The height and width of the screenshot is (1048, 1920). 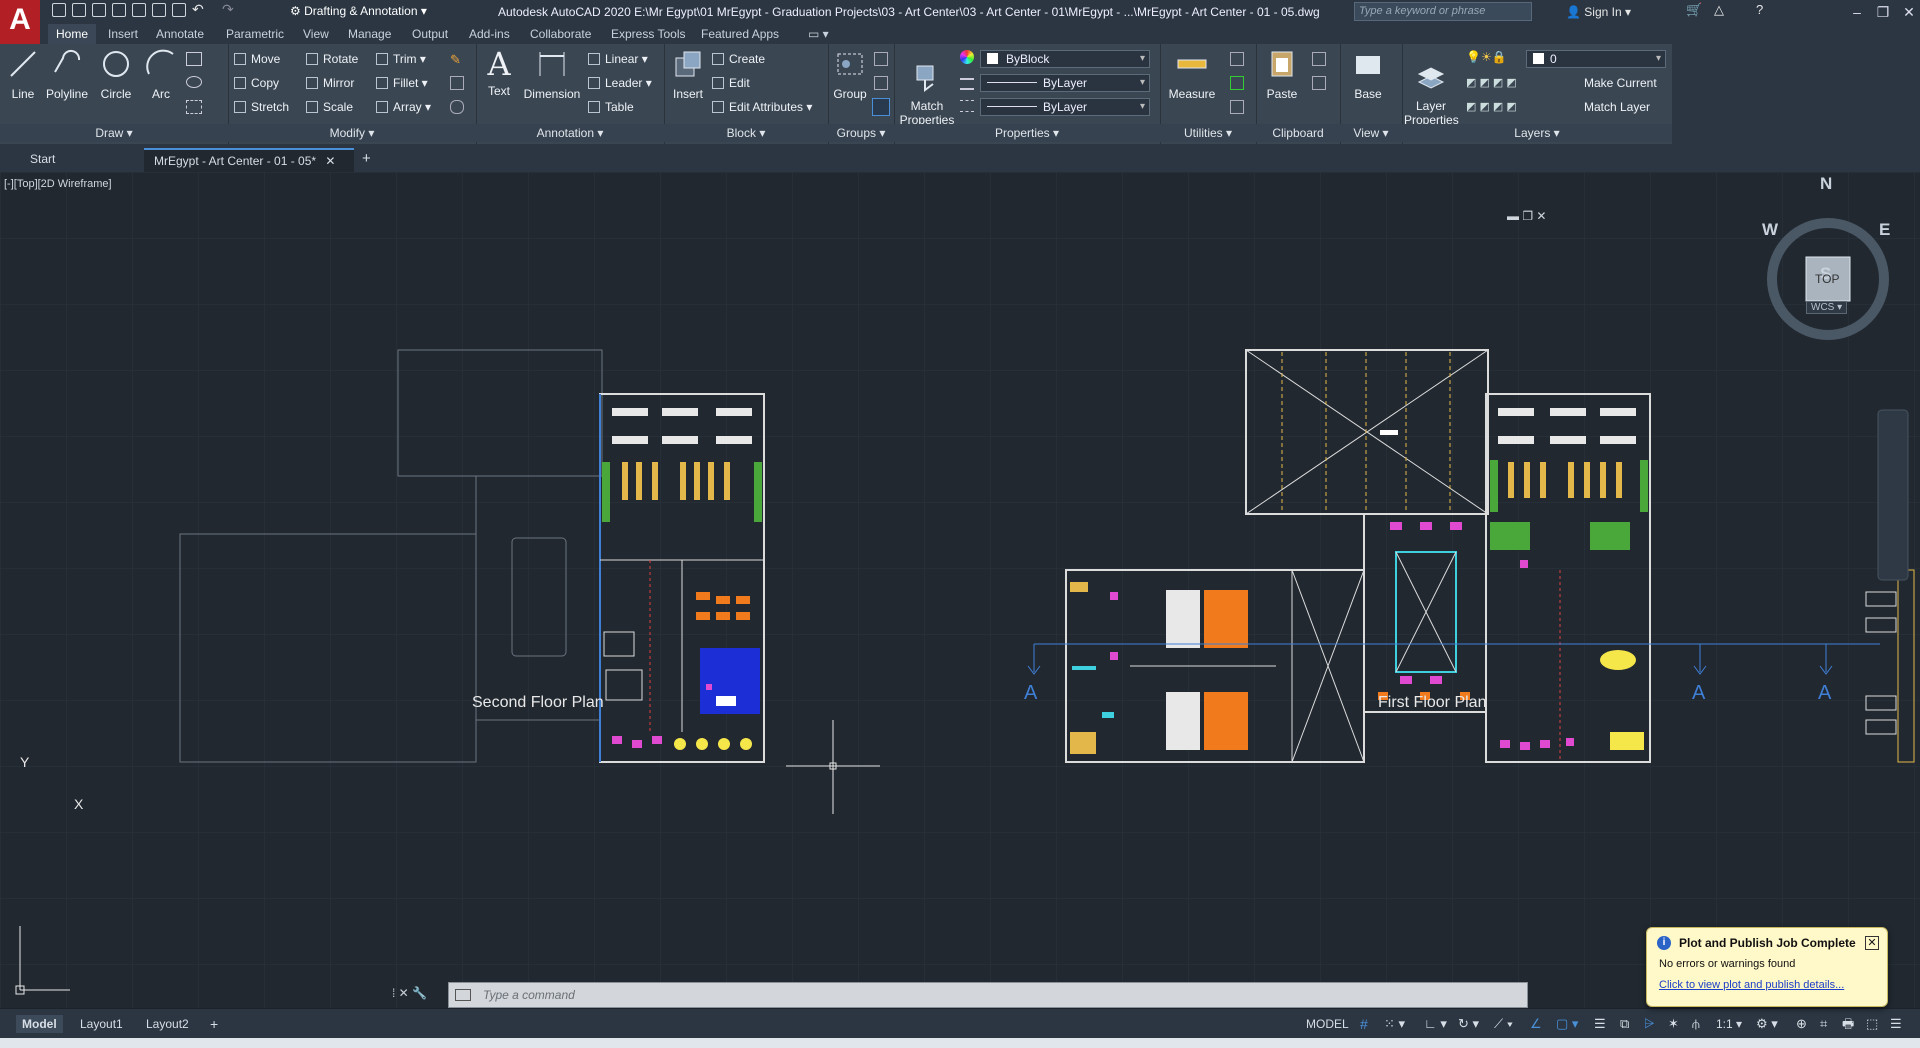 I want to click on ribbon-options-icon: ▭ ▾, so click(x=818, y=34).